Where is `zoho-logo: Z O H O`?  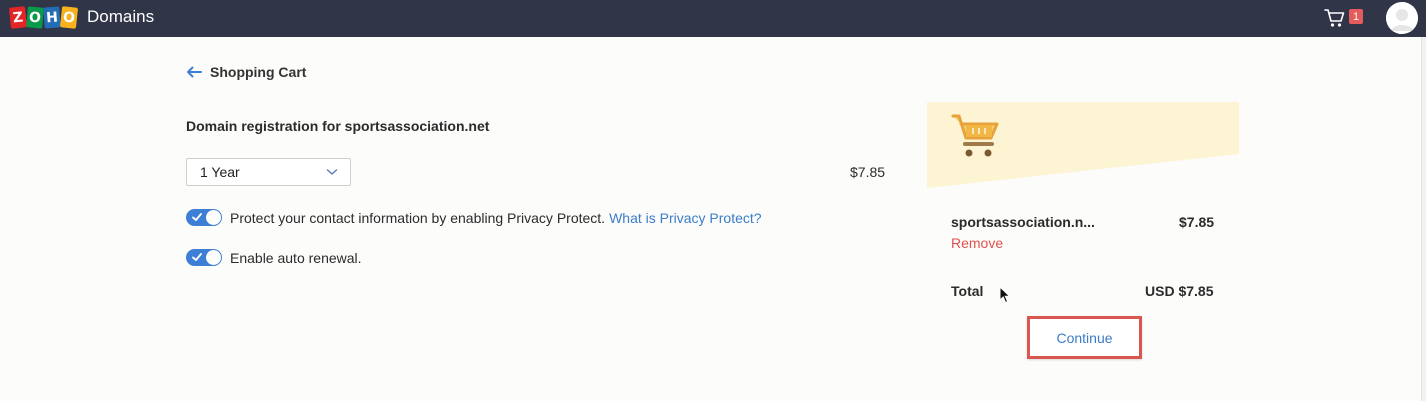 zoho-logo: Z O H O is located at coordinates (43, 17).